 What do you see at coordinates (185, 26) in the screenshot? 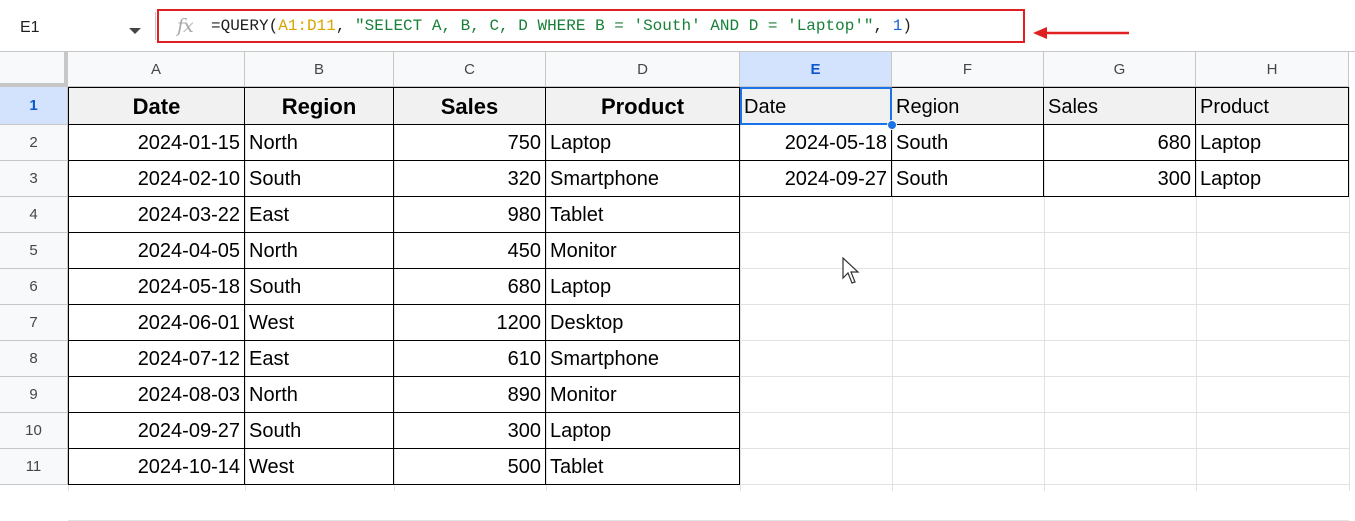
I see `fx-icon: fx` at bounding box center [185, 26].